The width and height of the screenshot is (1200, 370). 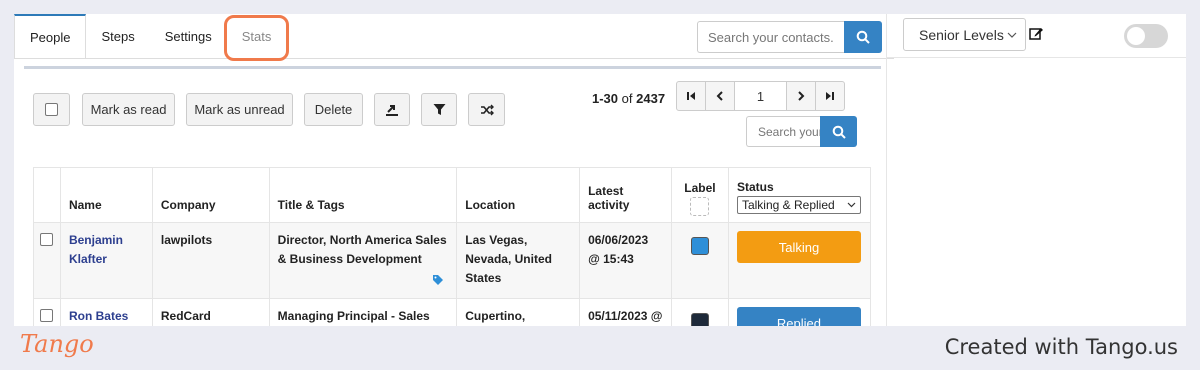 What do you see at coordinates (798, 247) in the screenshot?
I see `status-button: Talking` at bounding box center [798, 247].